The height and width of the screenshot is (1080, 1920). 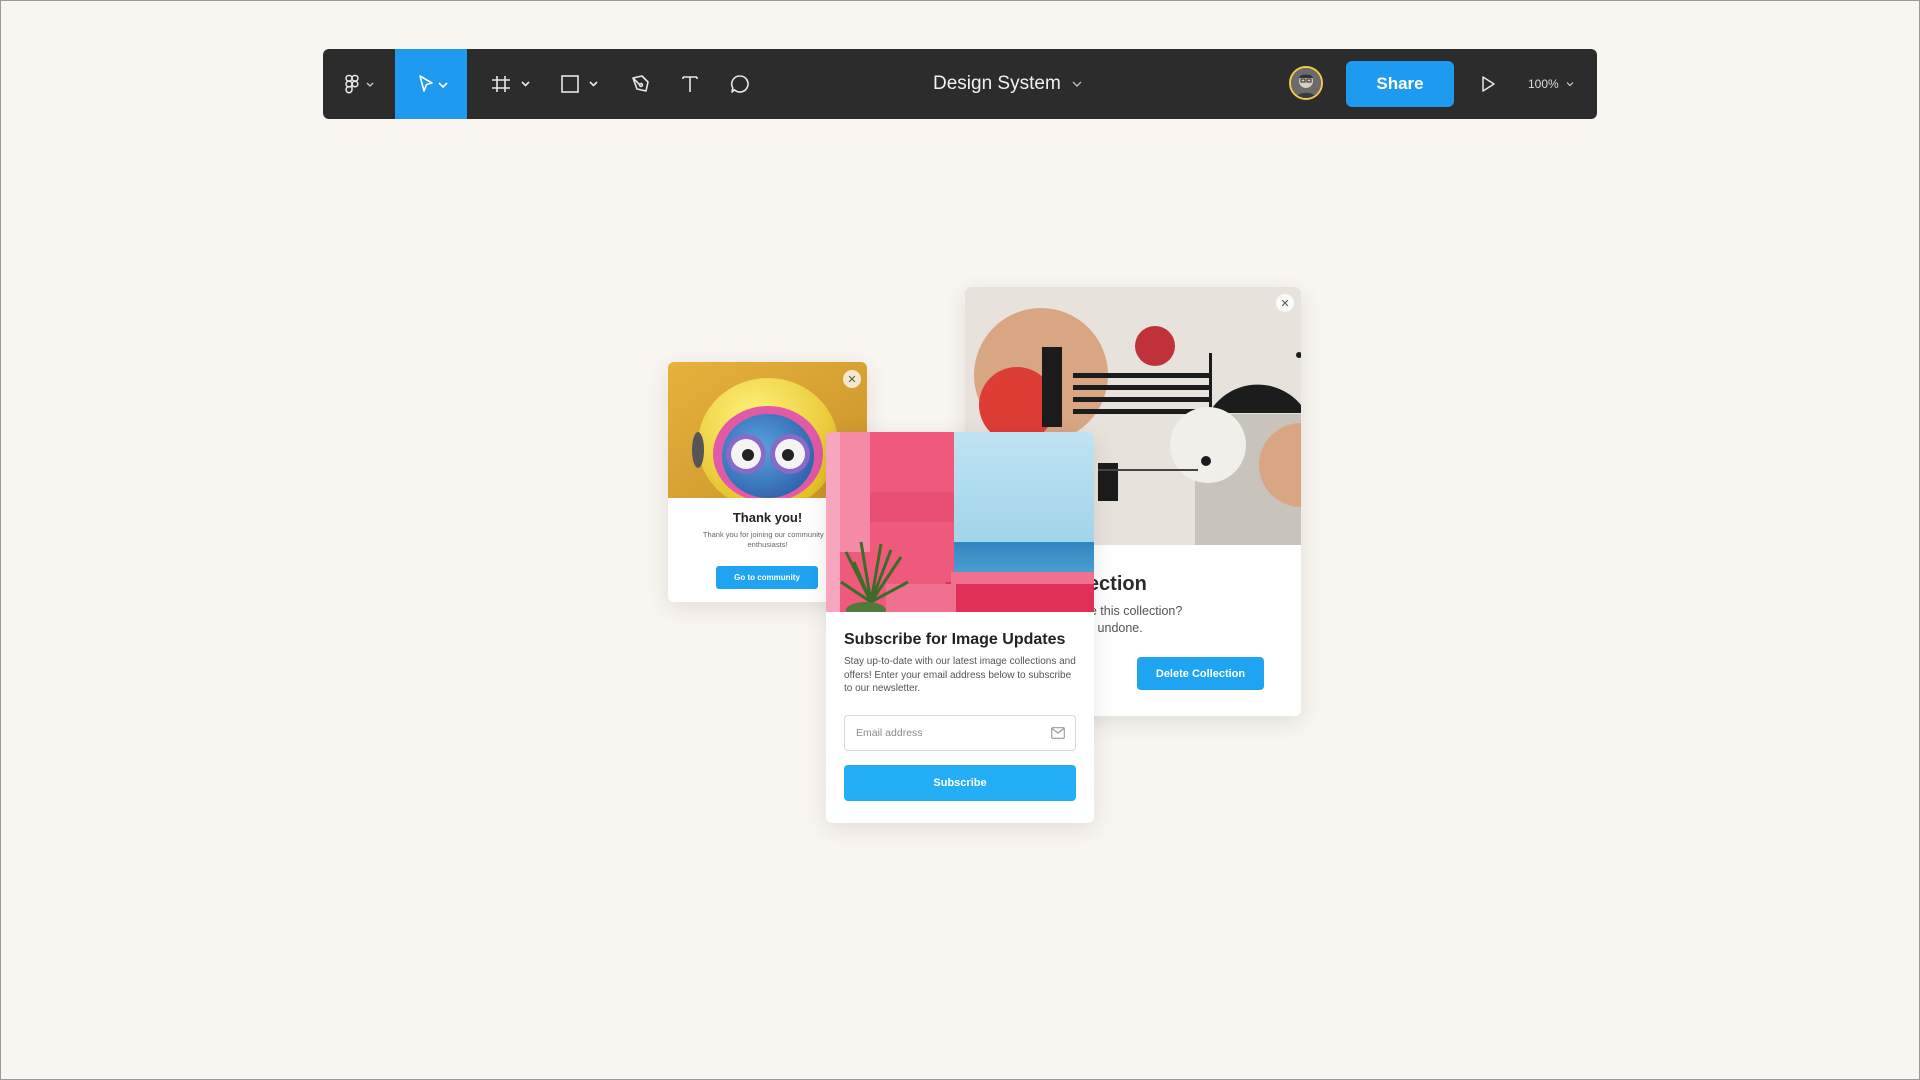 I want to click on rectangle-icon, so click(x=579, y=84).